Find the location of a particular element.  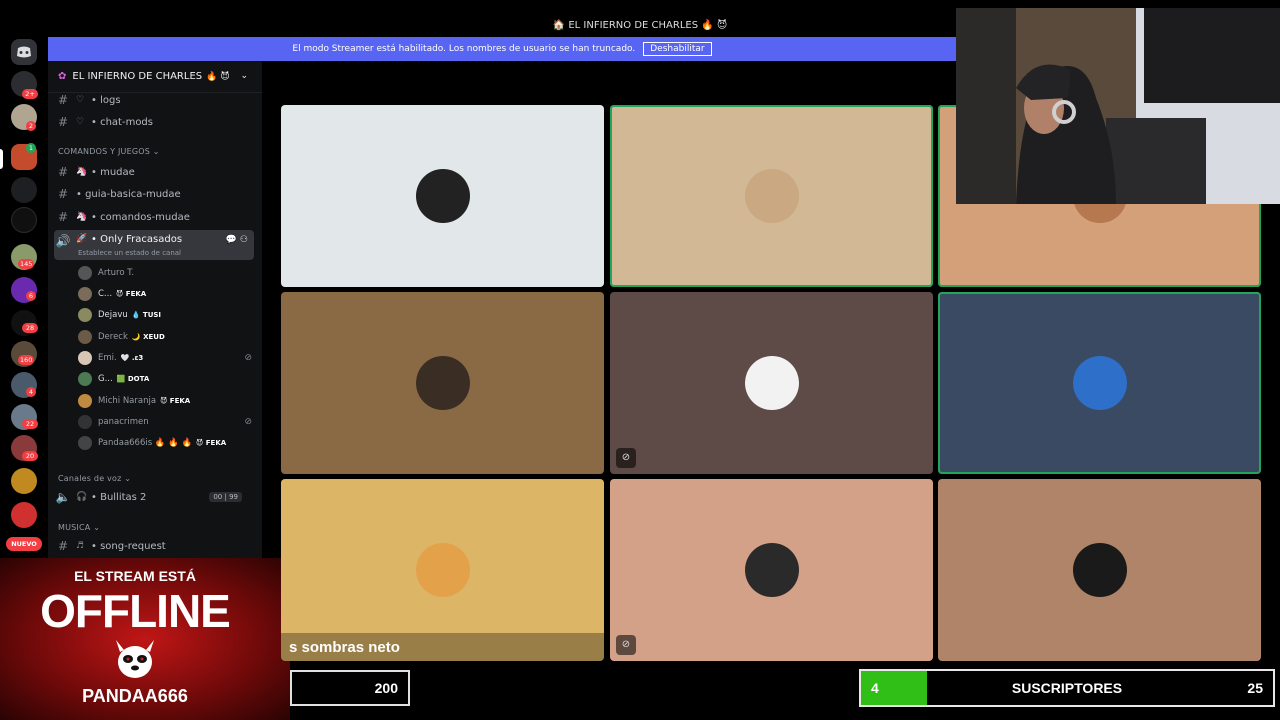

user-clan-tag: 🟩 DOTA is located at coordinates (133, 379).